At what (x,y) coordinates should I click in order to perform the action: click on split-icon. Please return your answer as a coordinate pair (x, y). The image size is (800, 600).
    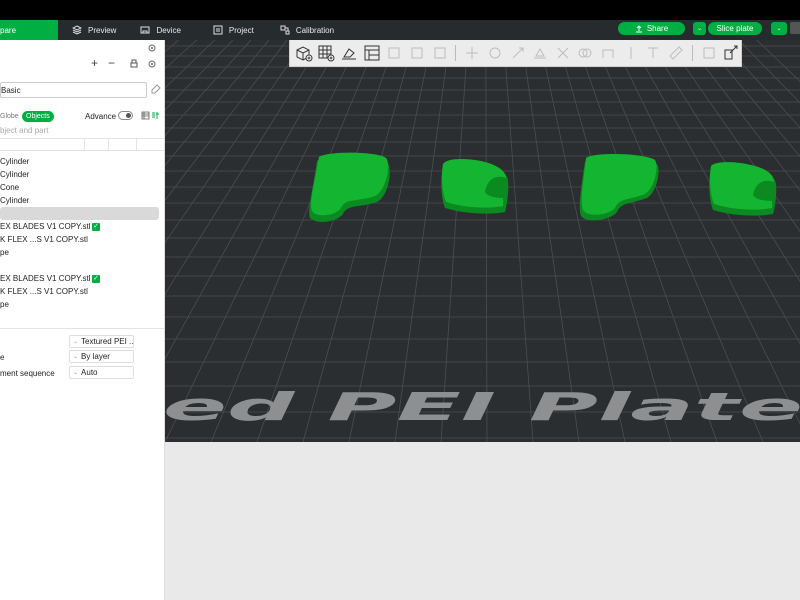
    Looking at the image, I should click on (394, 53).